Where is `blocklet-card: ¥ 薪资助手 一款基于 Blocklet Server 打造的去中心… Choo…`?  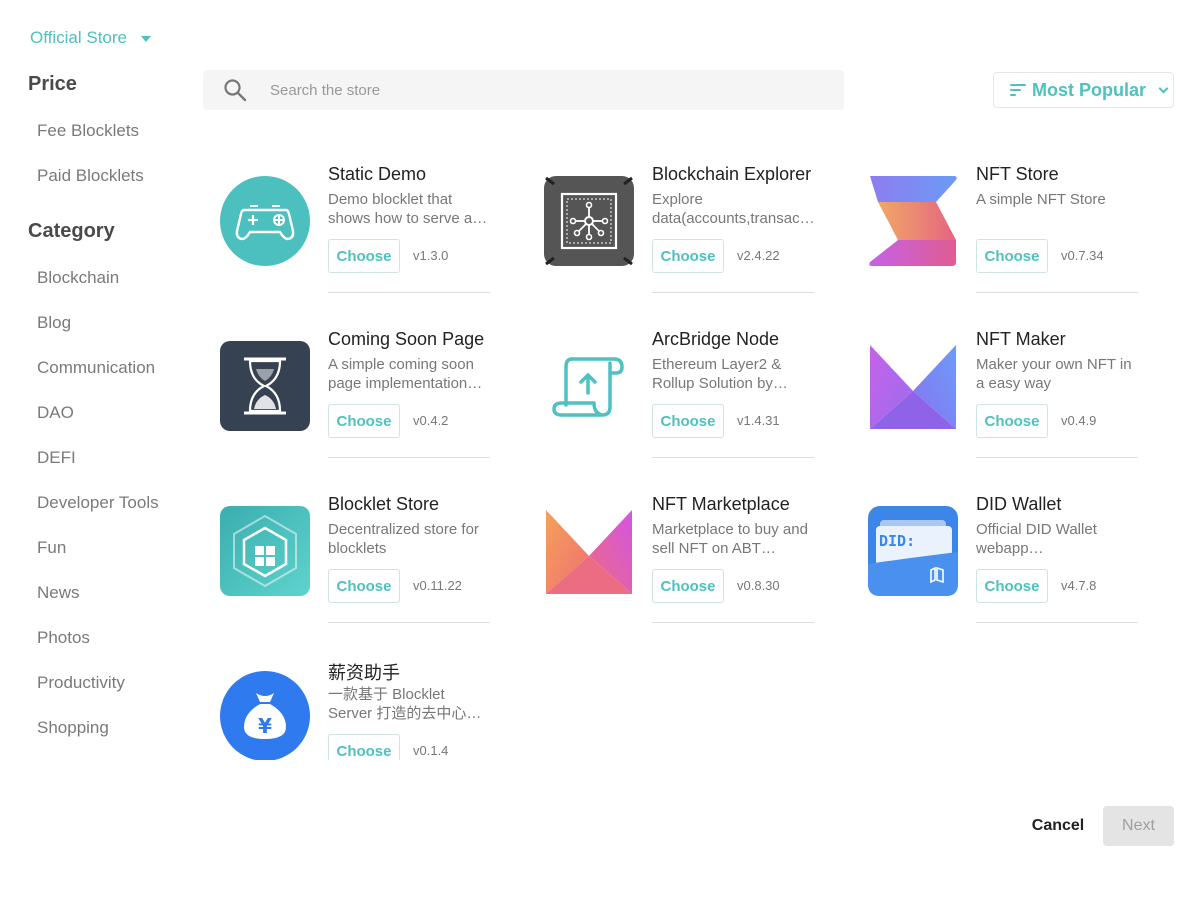
blocklet-card: ¥ 薪资助手 一款基于 Blocklet Server 打造的去中心… Choo… is located at coordinates (370, 707).